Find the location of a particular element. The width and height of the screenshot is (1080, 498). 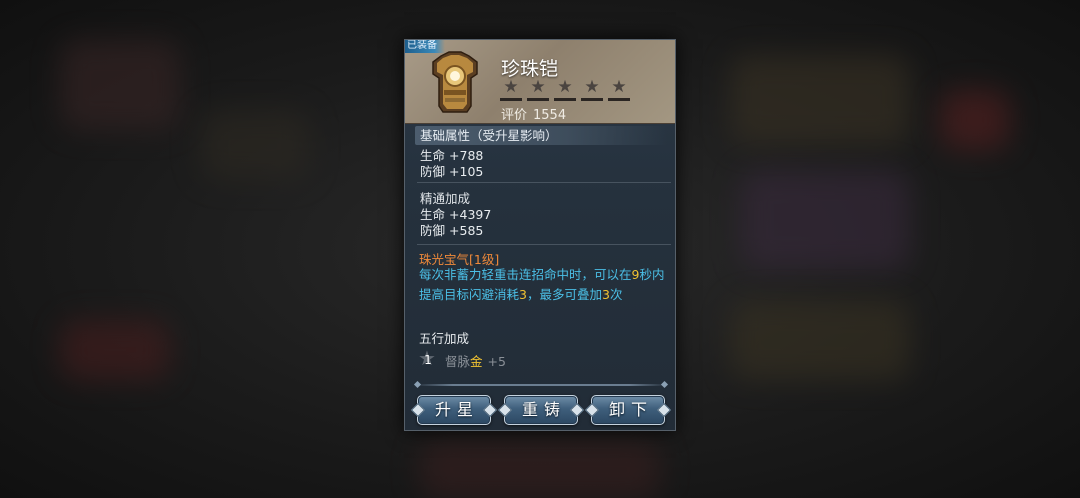

skill-desc-text: ，最多可叠加 is located at coordinates (564, 294).